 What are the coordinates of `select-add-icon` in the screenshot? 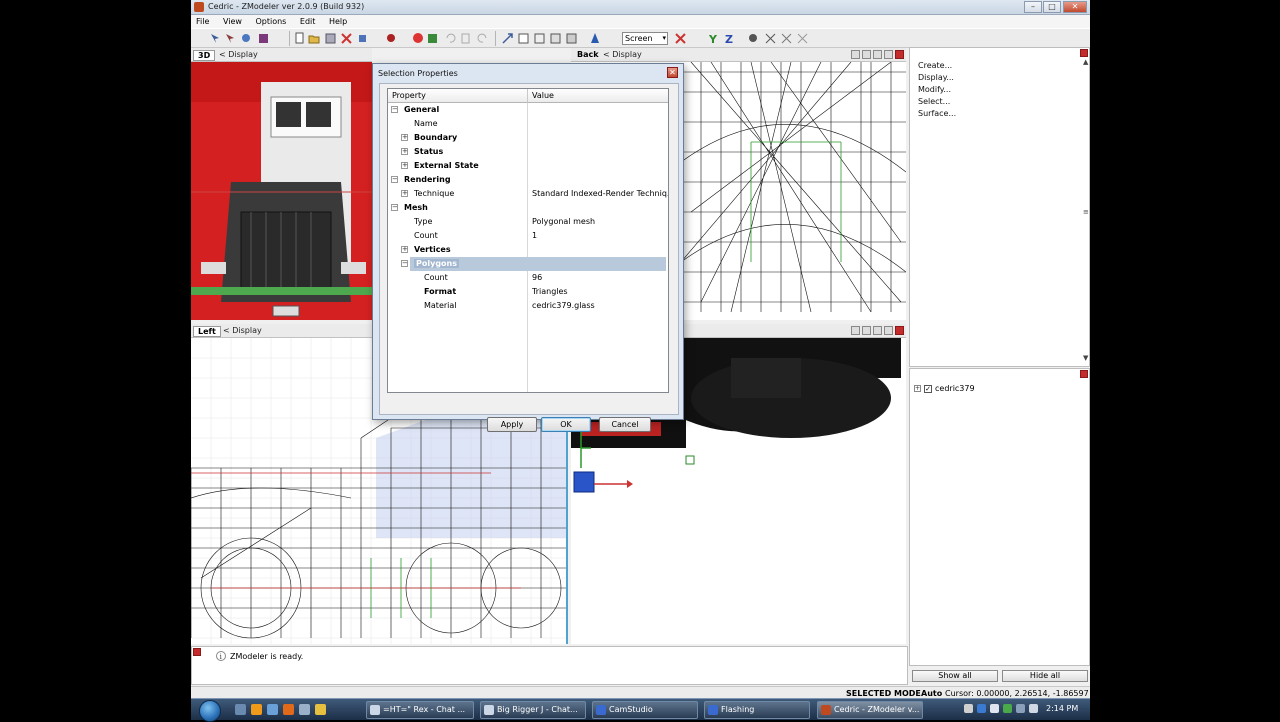 It's located at (230, 38).